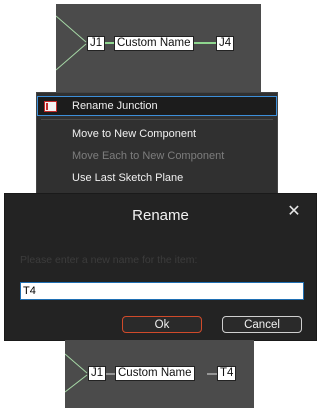 The width and height of the screenshot is (320, 413). I want to click on menu-item-label: Use Last Sketch Plane, so click(128, 178).